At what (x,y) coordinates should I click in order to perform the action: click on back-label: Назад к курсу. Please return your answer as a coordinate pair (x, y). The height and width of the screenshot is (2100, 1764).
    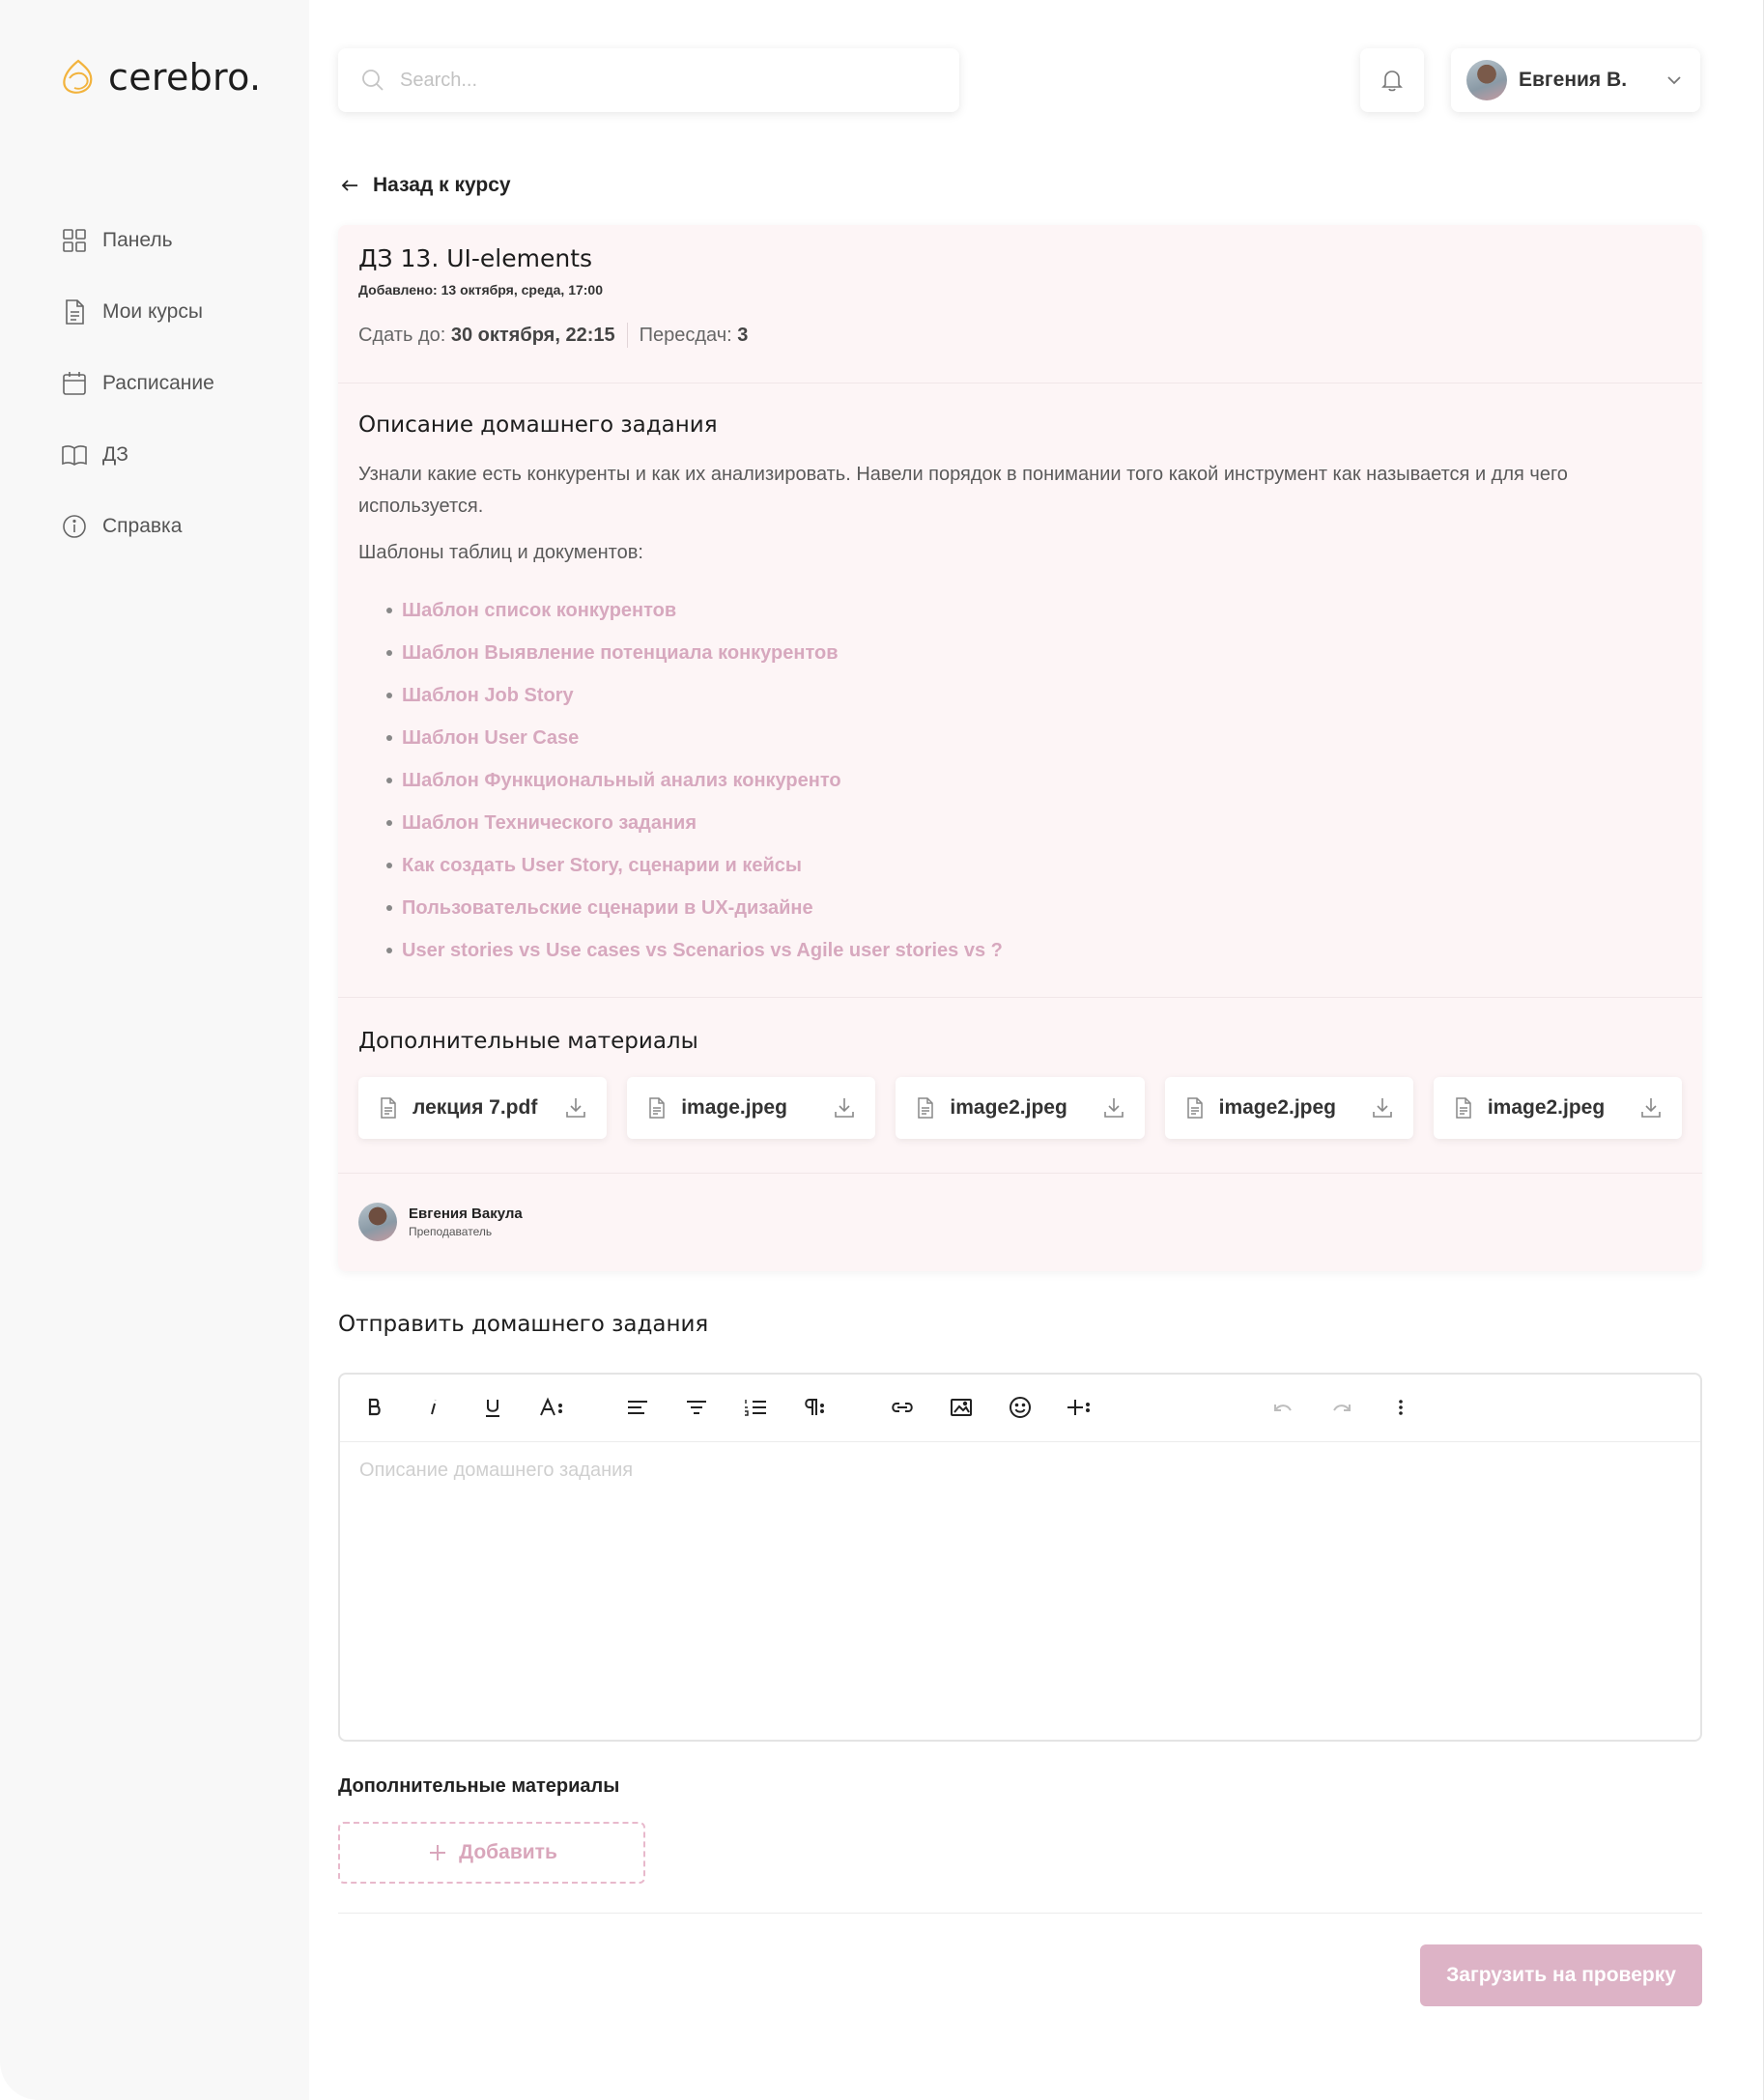
    Looking at the image, I should click on (442, 185).